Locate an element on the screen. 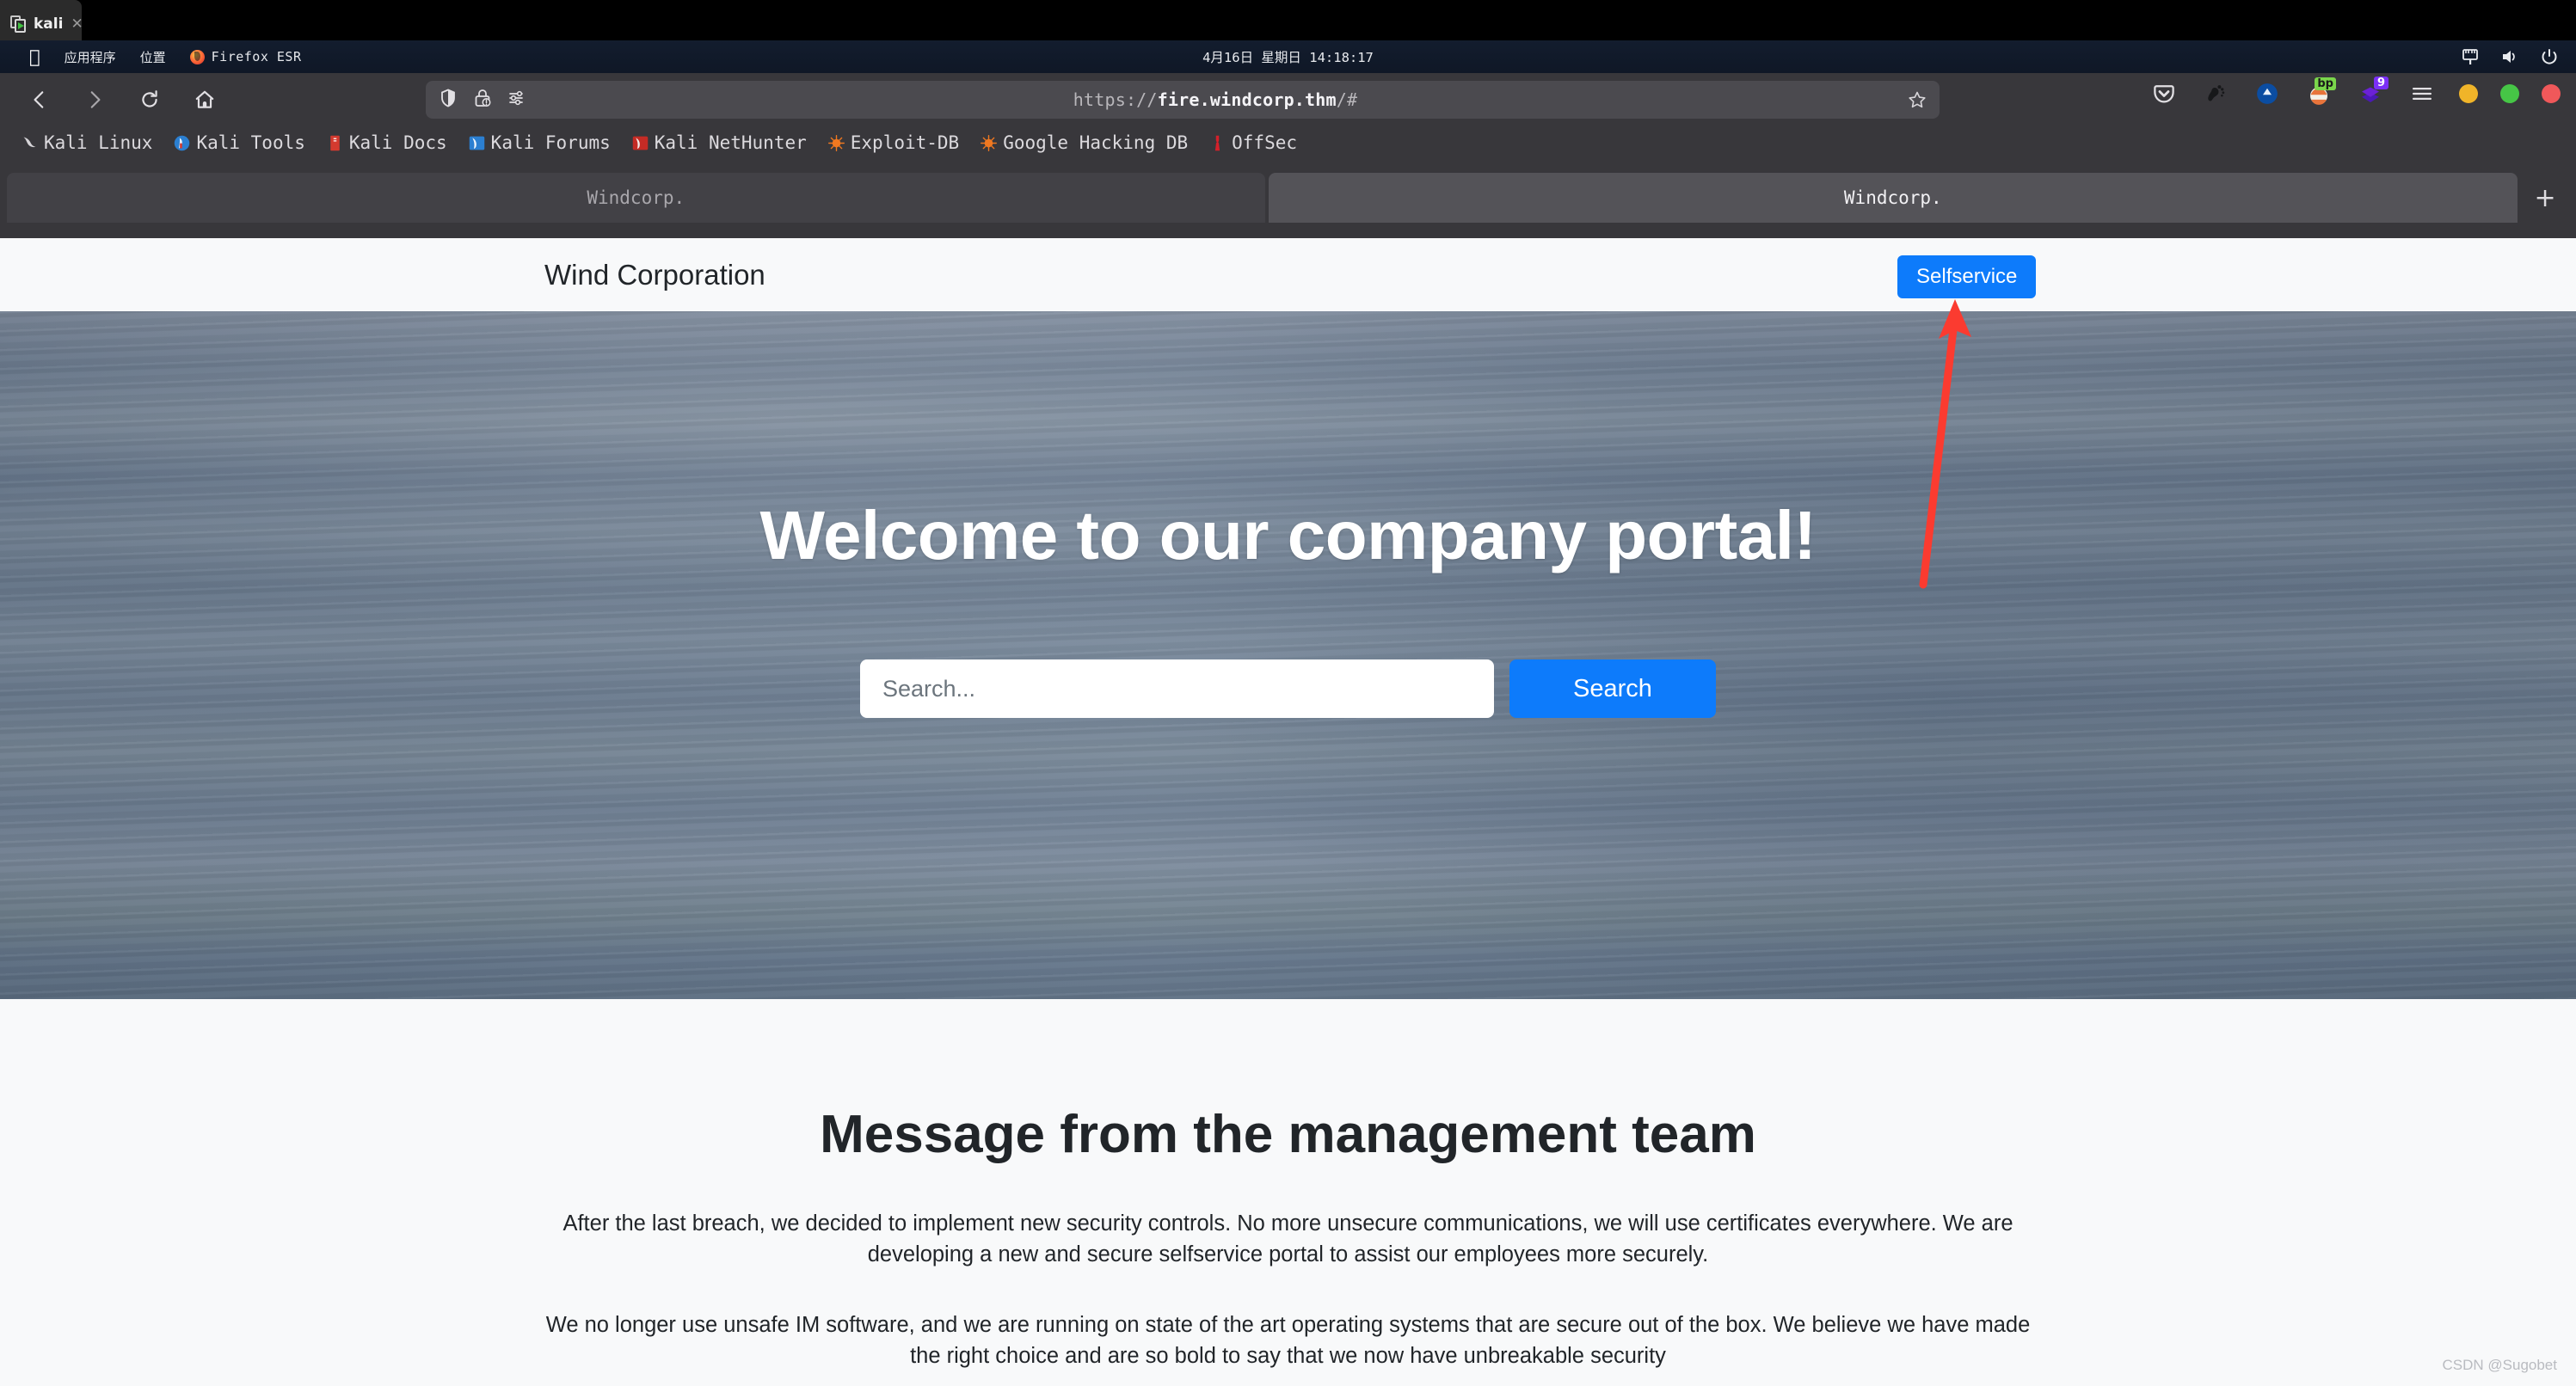 This screenshot has width=2576, height=1386. applications-menu-label: 应用程序 is located at coordinates (84, 57).